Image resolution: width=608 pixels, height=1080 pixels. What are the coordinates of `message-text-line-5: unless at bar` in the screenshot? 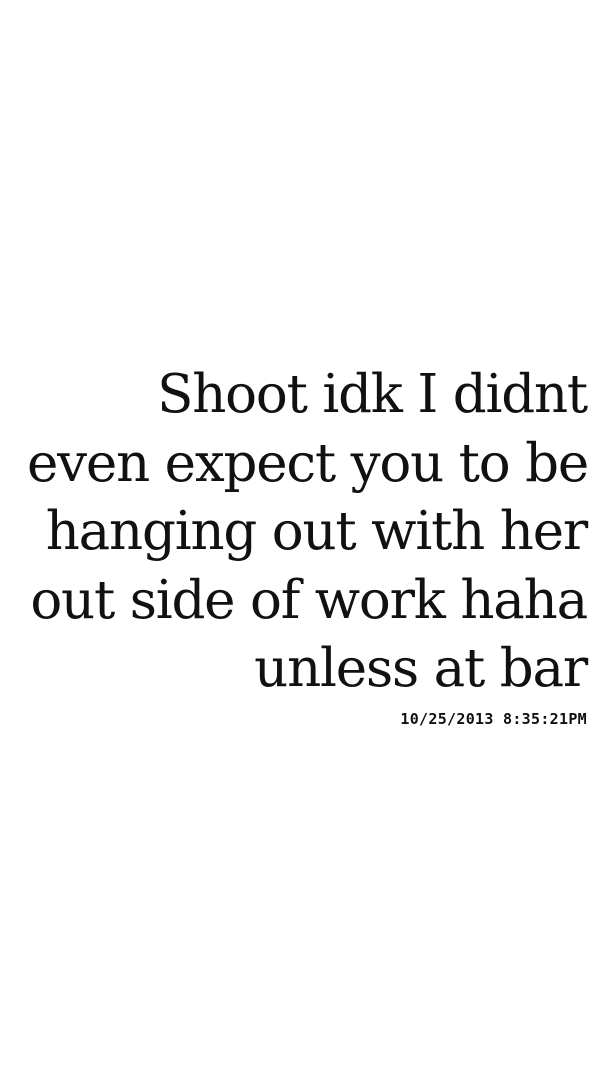 It's located at (421, 668).